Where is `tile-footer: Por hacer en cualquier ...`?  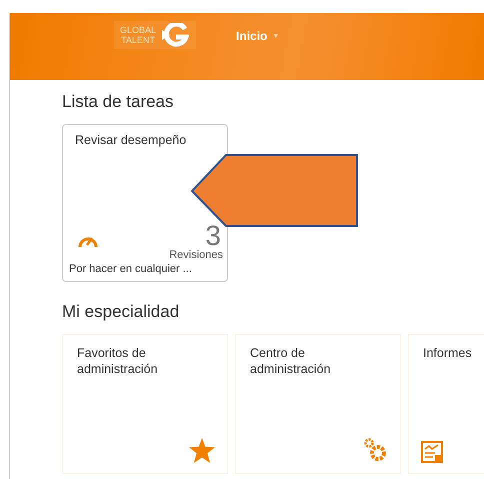
tile-footer: Por hacer en cualquier ... is located at coordinates (146, 269).